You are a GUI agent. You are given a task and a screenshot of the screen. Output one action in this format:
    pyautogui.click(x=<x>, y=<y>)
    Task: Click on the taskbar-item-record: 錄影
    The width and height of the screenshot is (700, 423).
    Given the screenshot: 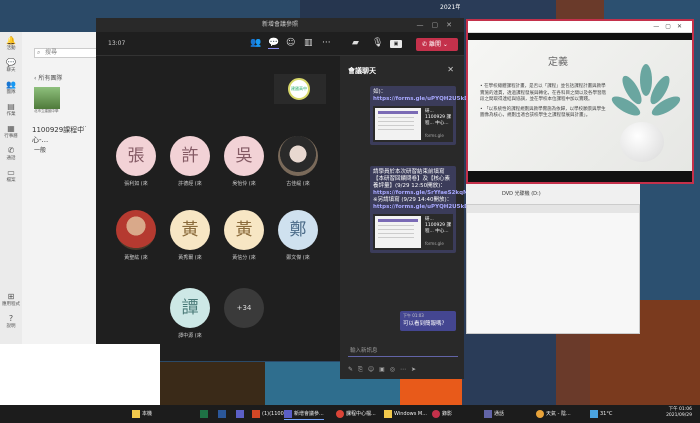 What is the action you would take?
    pyautogui.click(x=442, y=414)
    